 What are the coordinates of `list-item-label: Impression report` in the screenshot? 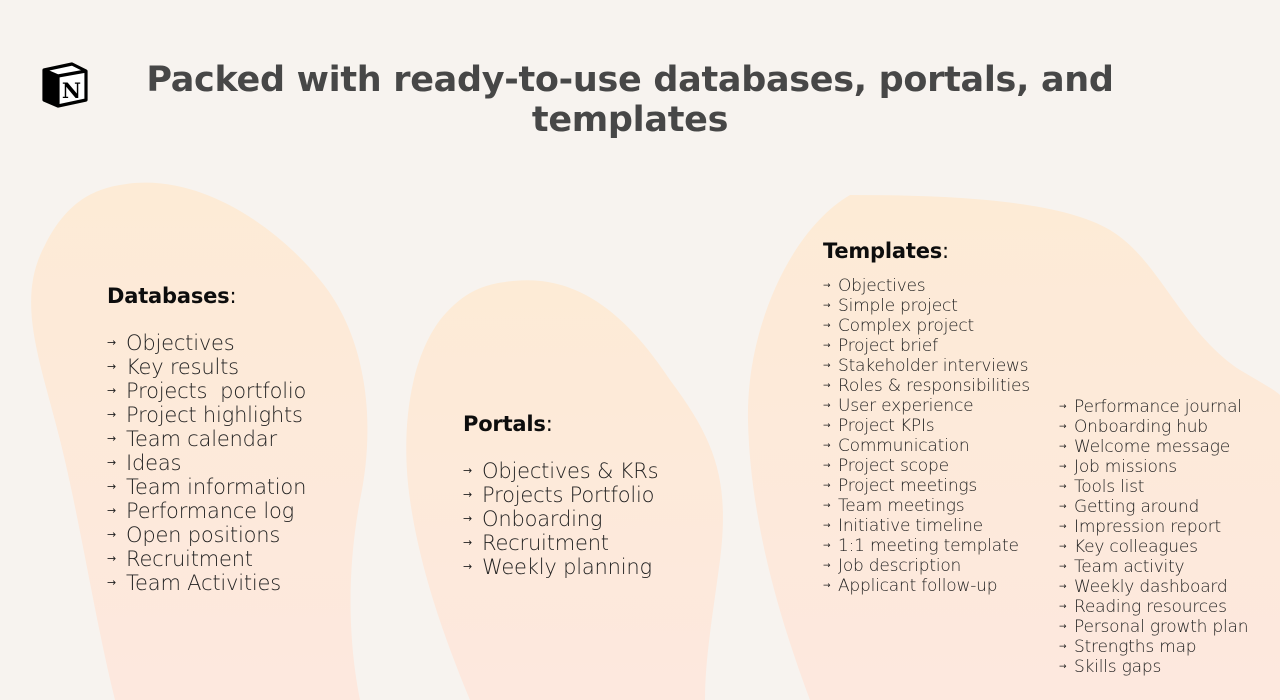 It's located at (1147, 527).